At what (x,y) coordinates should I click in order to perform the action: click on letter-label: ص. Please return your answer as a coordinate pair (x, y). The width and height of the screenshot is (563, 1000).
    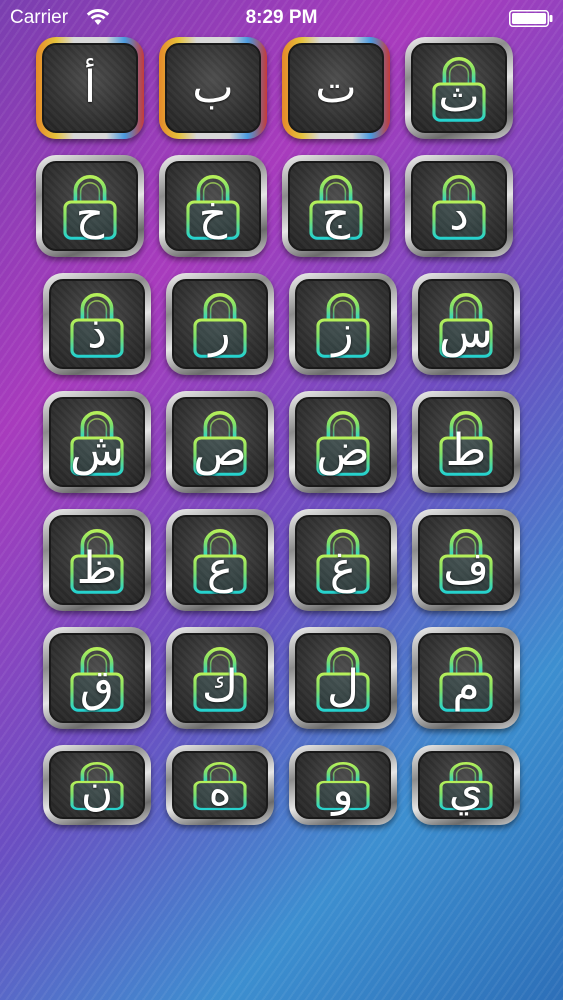
    Looking at the image, I should click on (220, 450).